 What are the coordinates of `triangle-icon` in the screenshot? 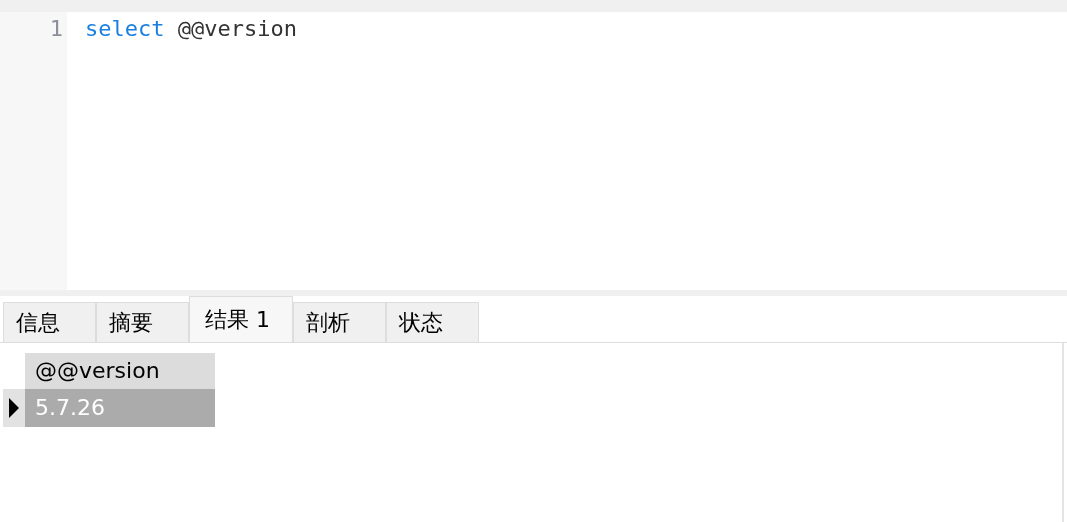 It's located at (14, 408).